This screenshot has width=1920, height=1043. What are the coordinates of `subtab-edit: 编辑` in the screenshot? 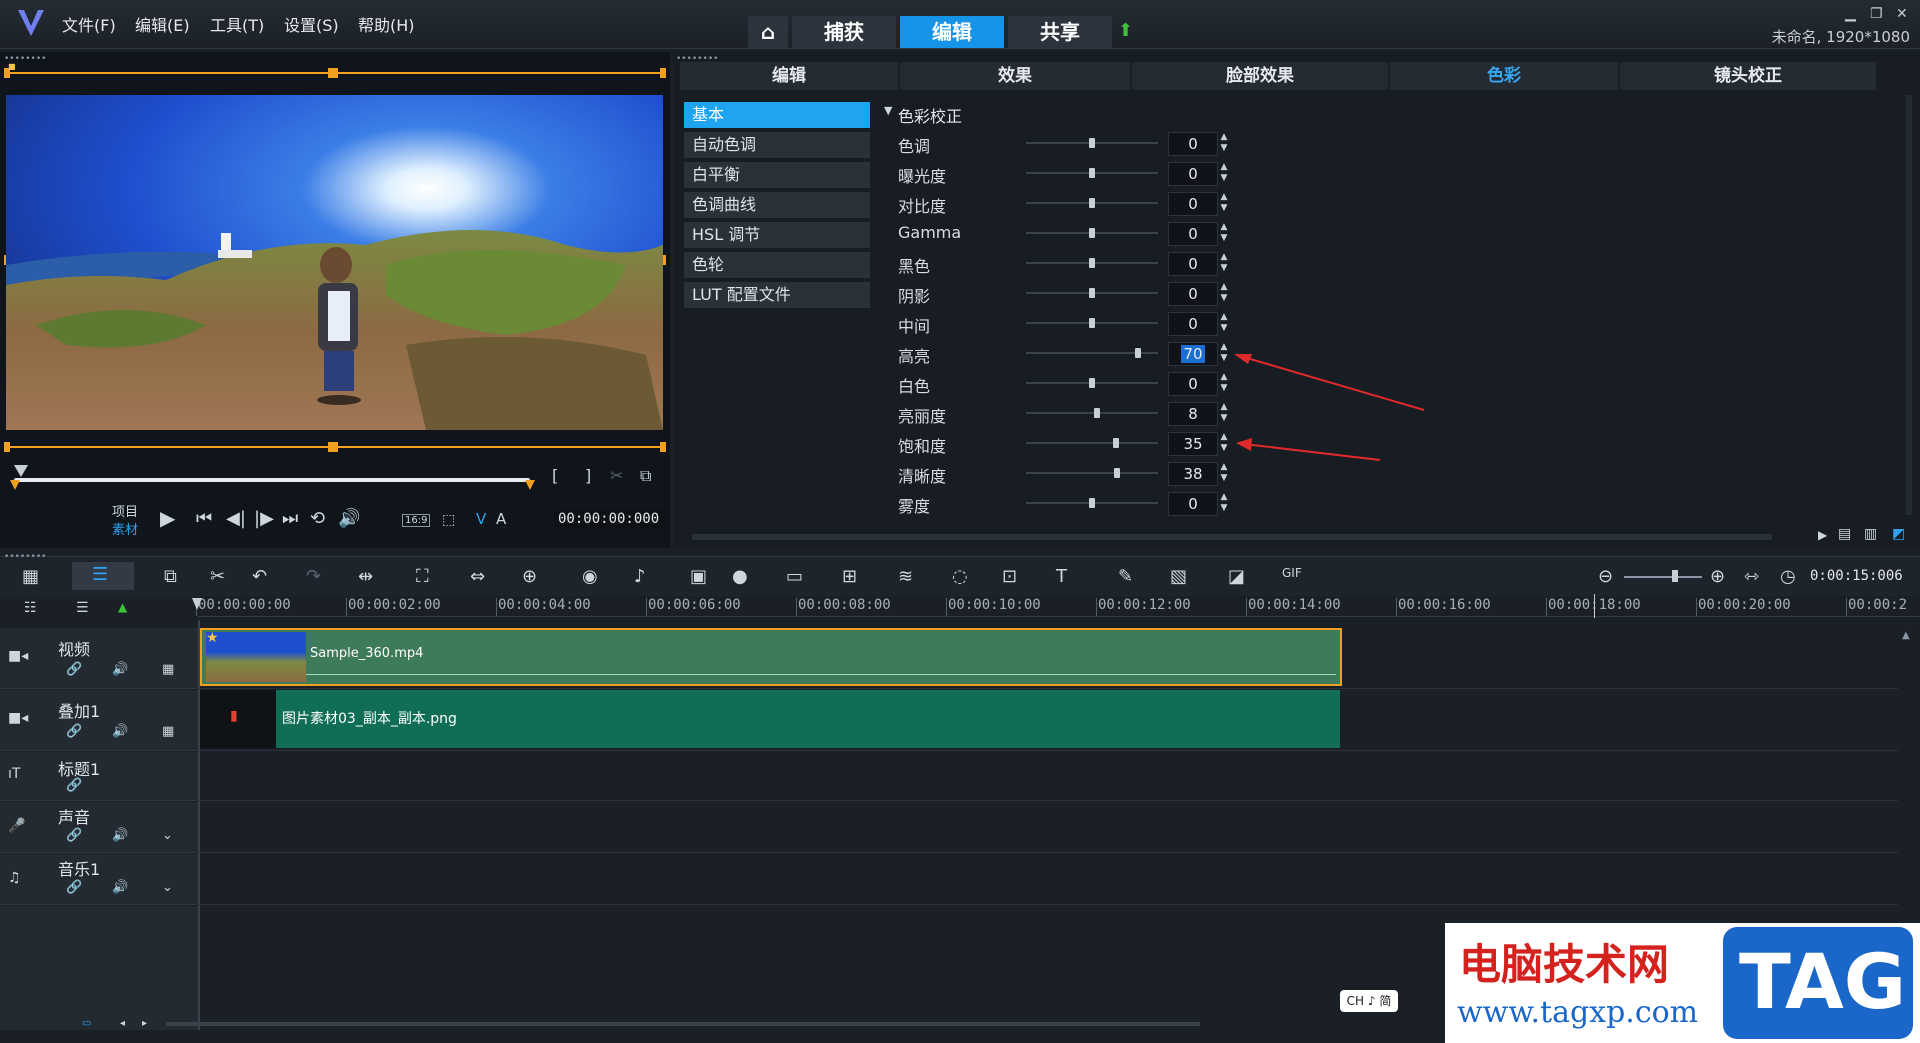 It's located at (789, 76).